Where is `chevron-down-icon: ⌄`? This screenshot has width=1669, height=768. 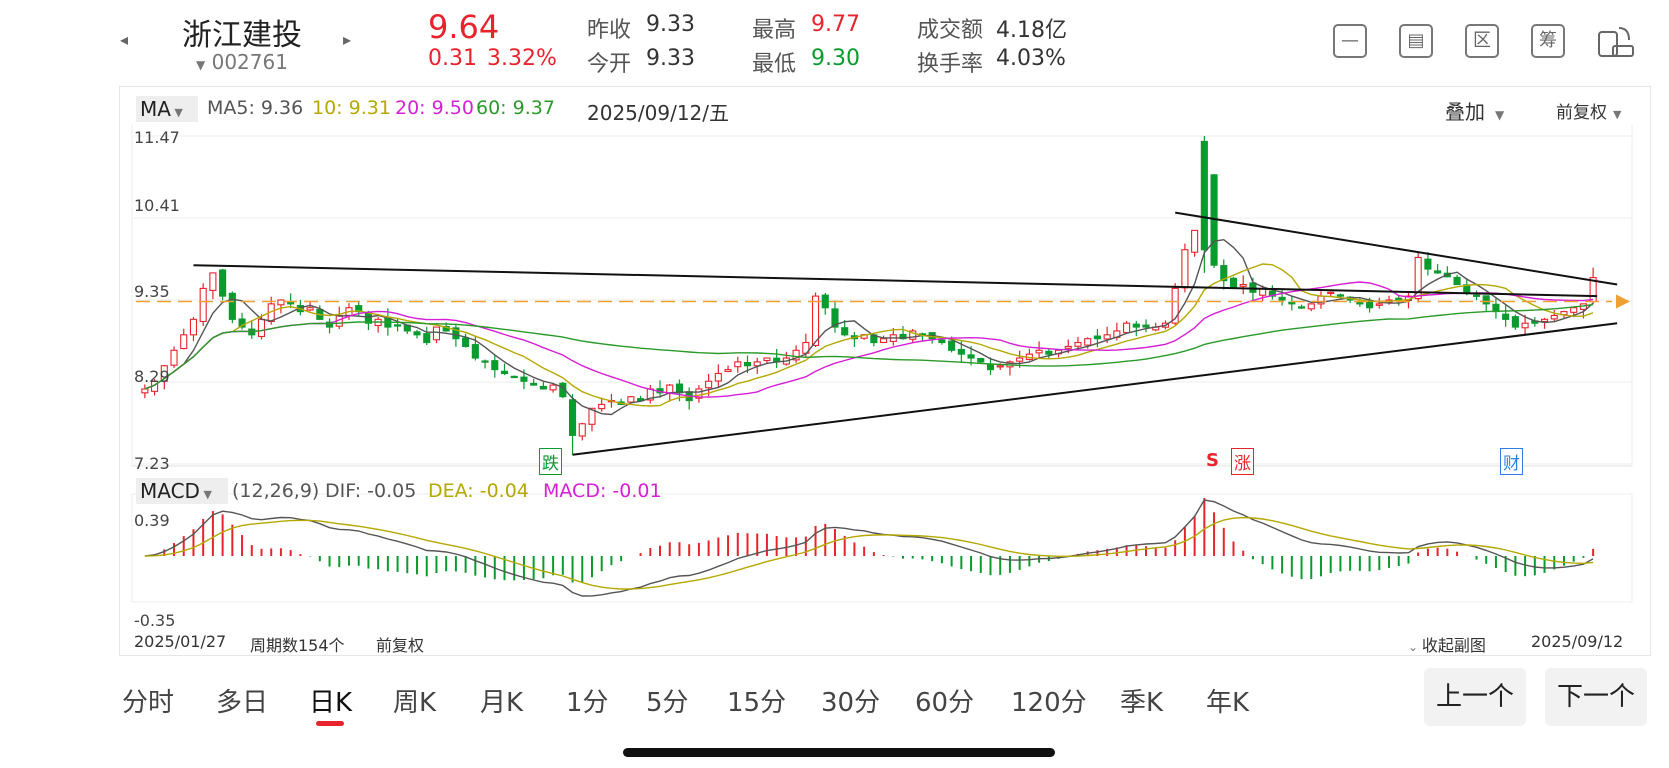 chevron-down-icon: ⌄ is located at coordinates (1415, 647).